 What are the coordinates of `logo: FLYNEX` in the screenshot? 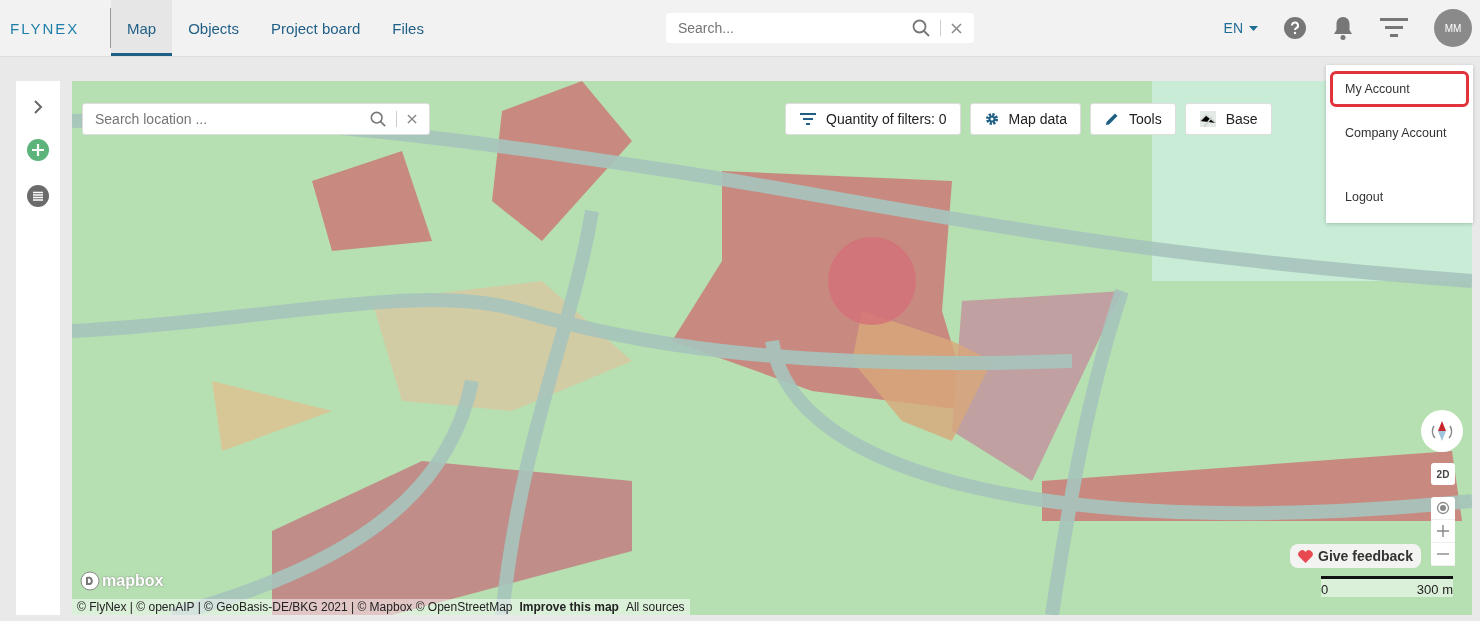 It's located at (54, 28).